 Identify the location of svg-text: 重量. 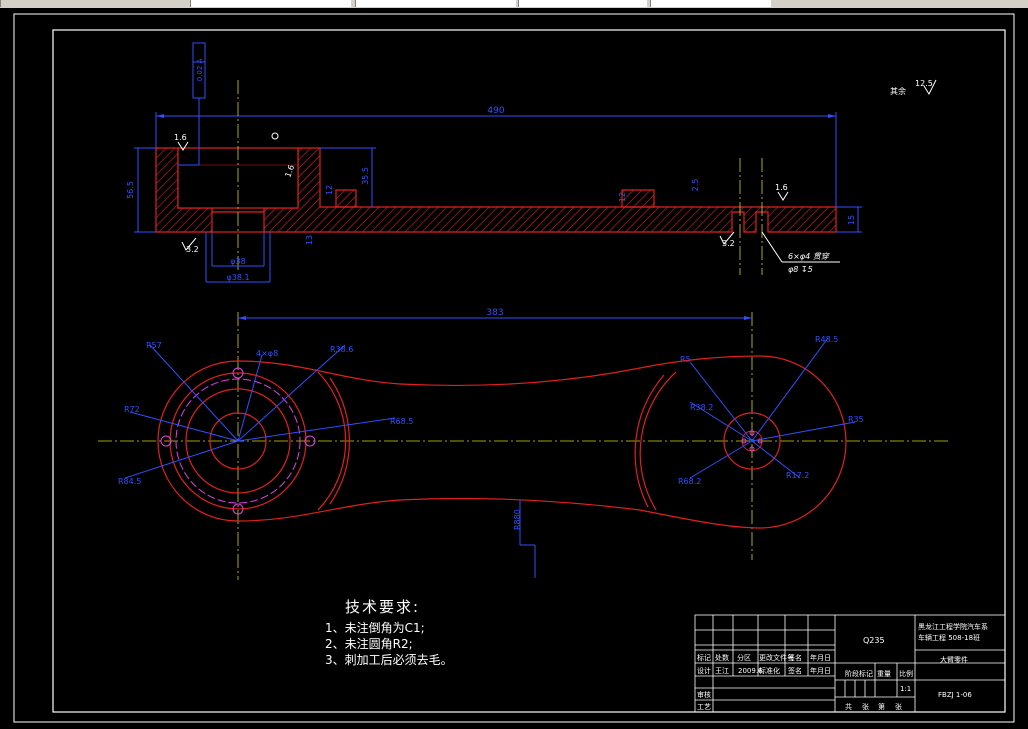
(884, 674).